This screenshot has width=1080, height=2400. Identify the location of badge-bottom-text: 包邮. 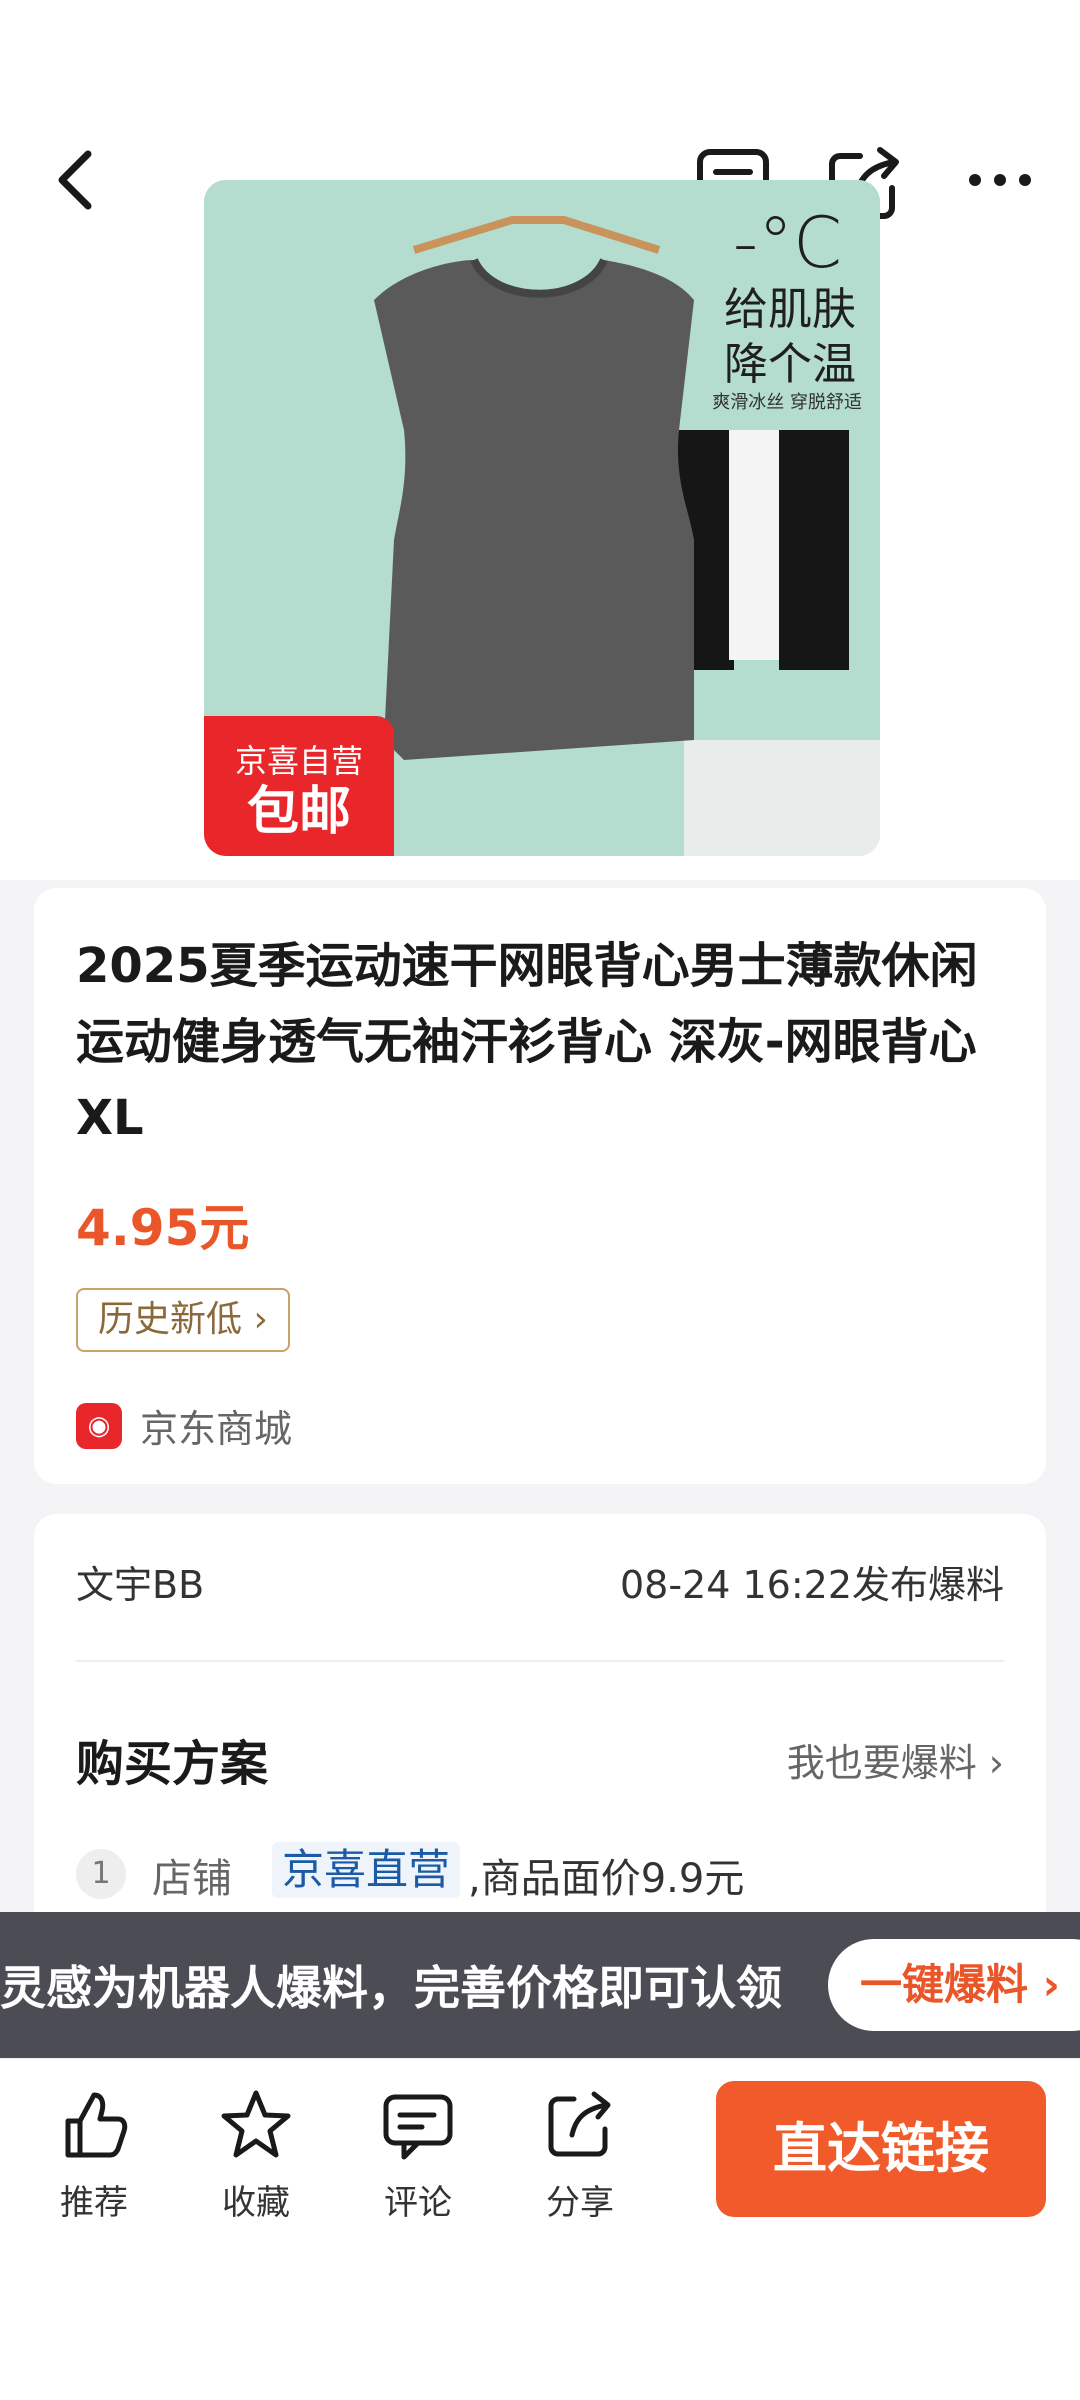
(298, 812).